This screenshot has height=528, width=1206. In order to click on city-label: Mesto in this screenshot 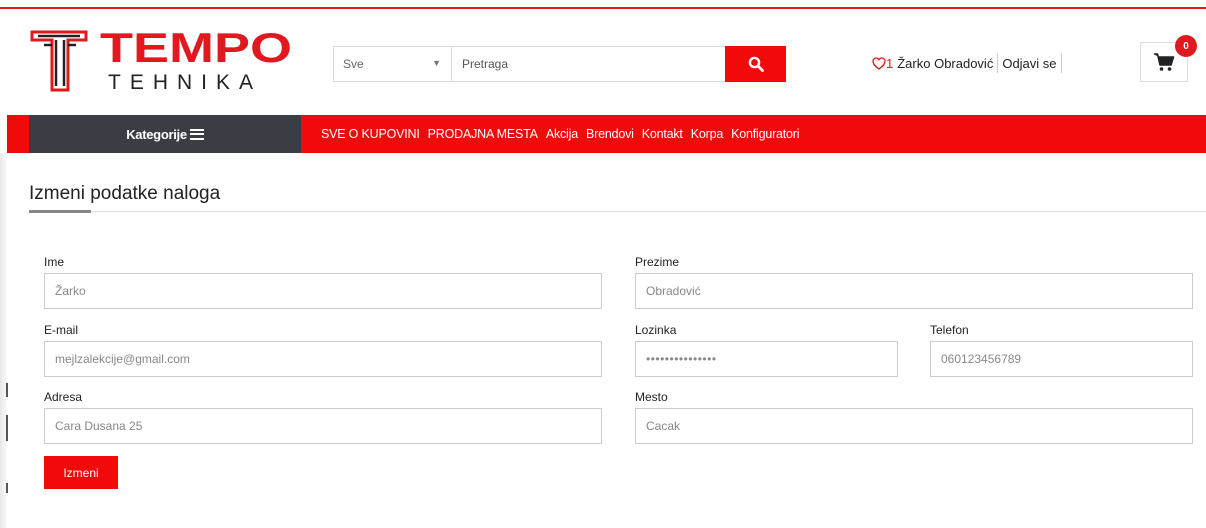, I will do `click(651, 397)`.